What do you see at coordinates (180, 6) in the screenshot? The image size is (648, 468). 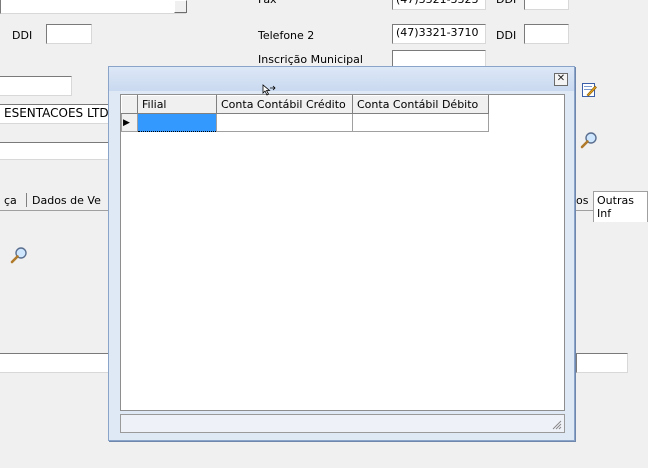 I see `dropdown-button` at bounding box center [180, 6].